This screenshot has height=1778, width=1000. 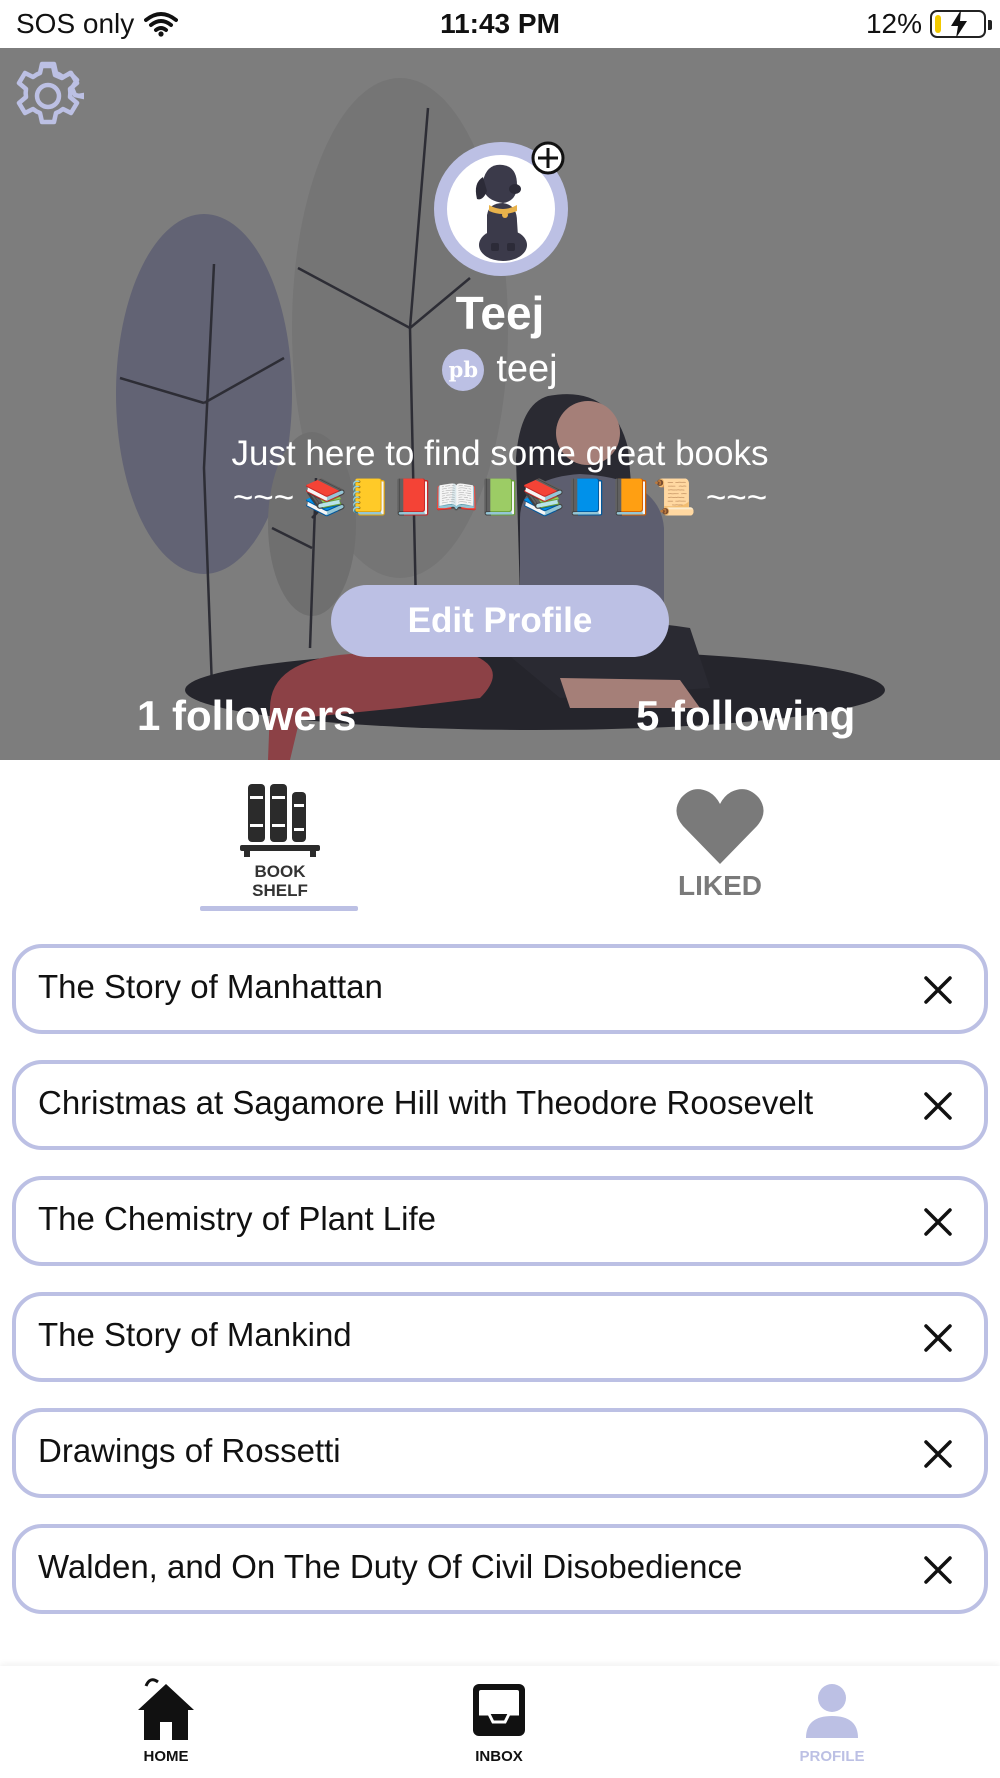 I want to click on display-name: Teej, so click(x=500, y=313).